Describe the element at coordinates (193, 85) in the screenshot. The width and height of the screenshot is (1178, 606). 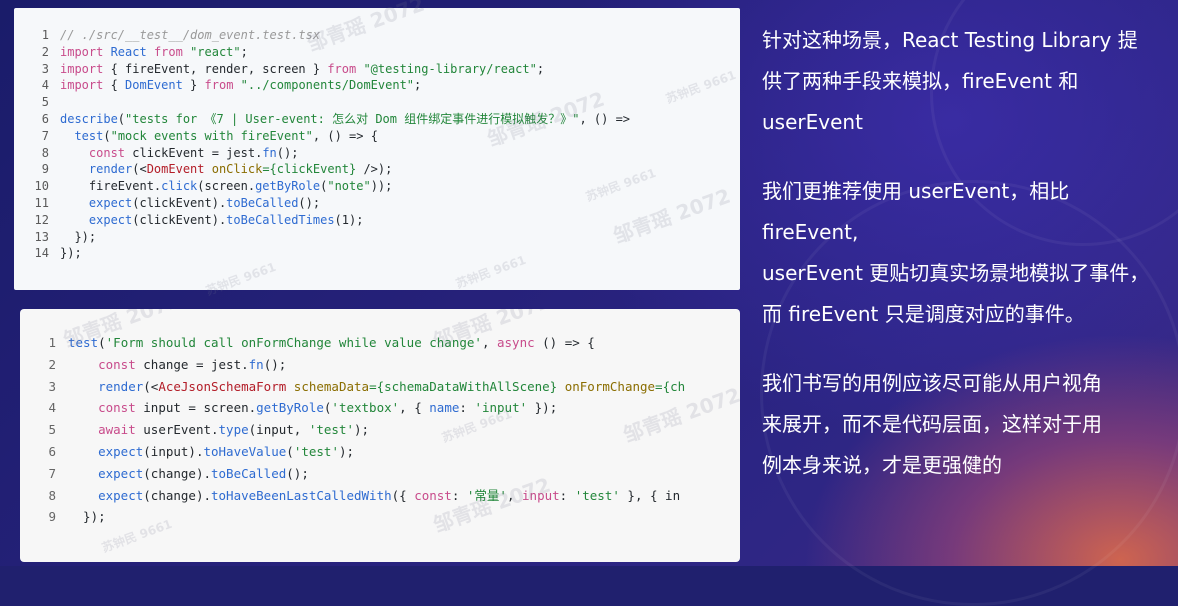
I see `code-token: }` at that location.